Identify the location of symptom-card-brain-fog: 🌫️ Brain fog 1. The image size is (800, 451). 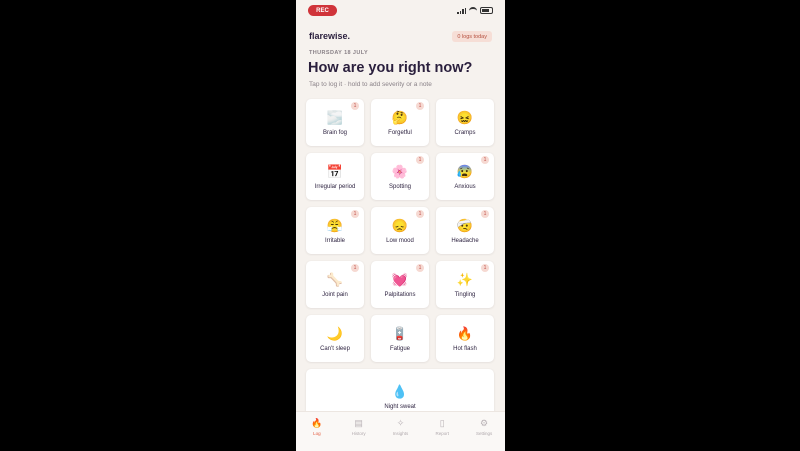
(335, 122).